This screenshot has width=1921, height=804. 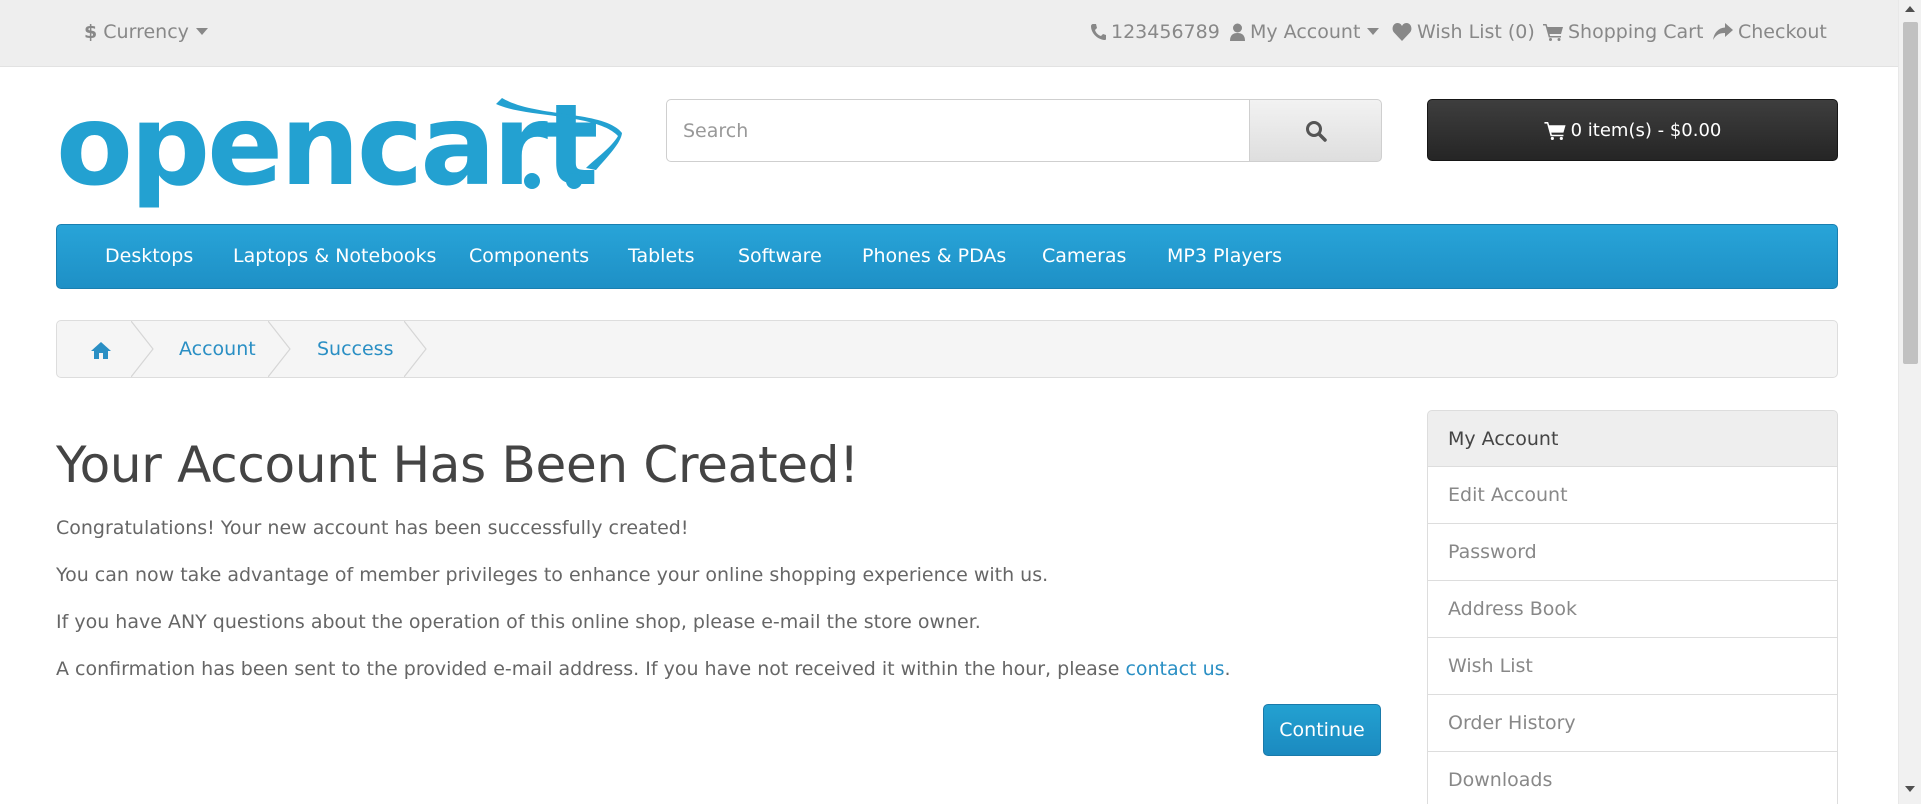 I want to click on sidebar-item-downloads: Downloads, so click(x=1632, y=778).